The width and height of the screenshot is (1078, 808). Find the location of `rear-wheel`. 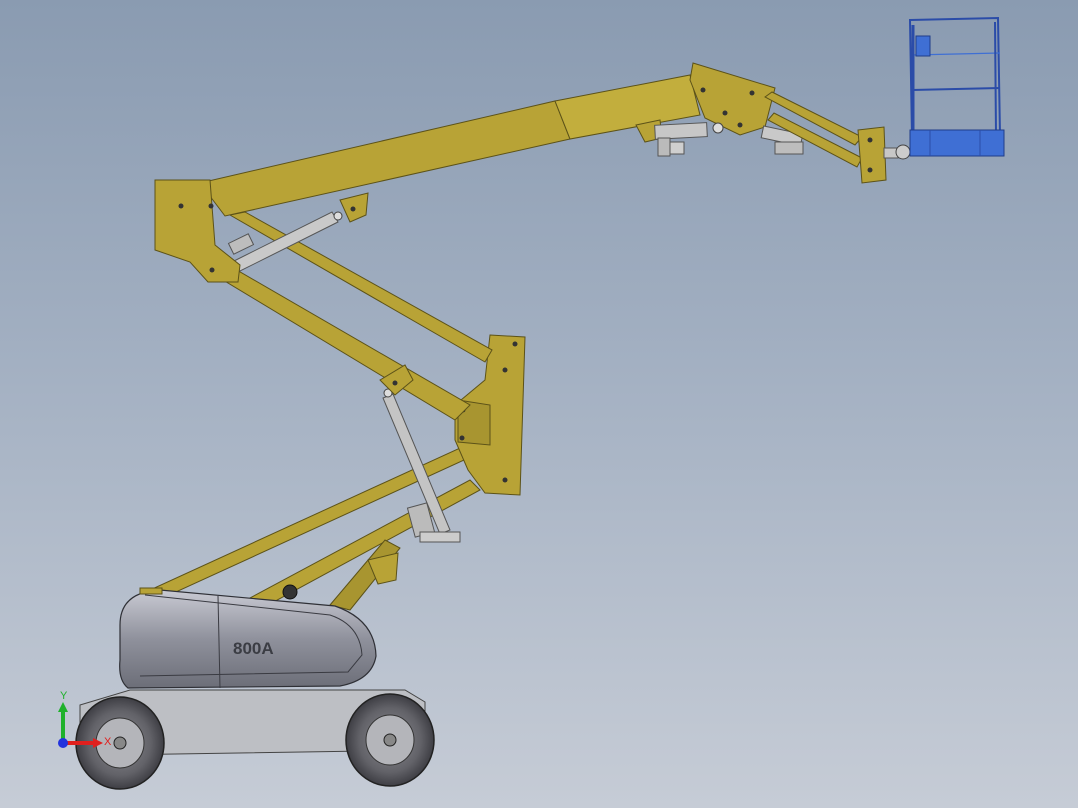

rear-wheel is located at coordinates (390, 740).